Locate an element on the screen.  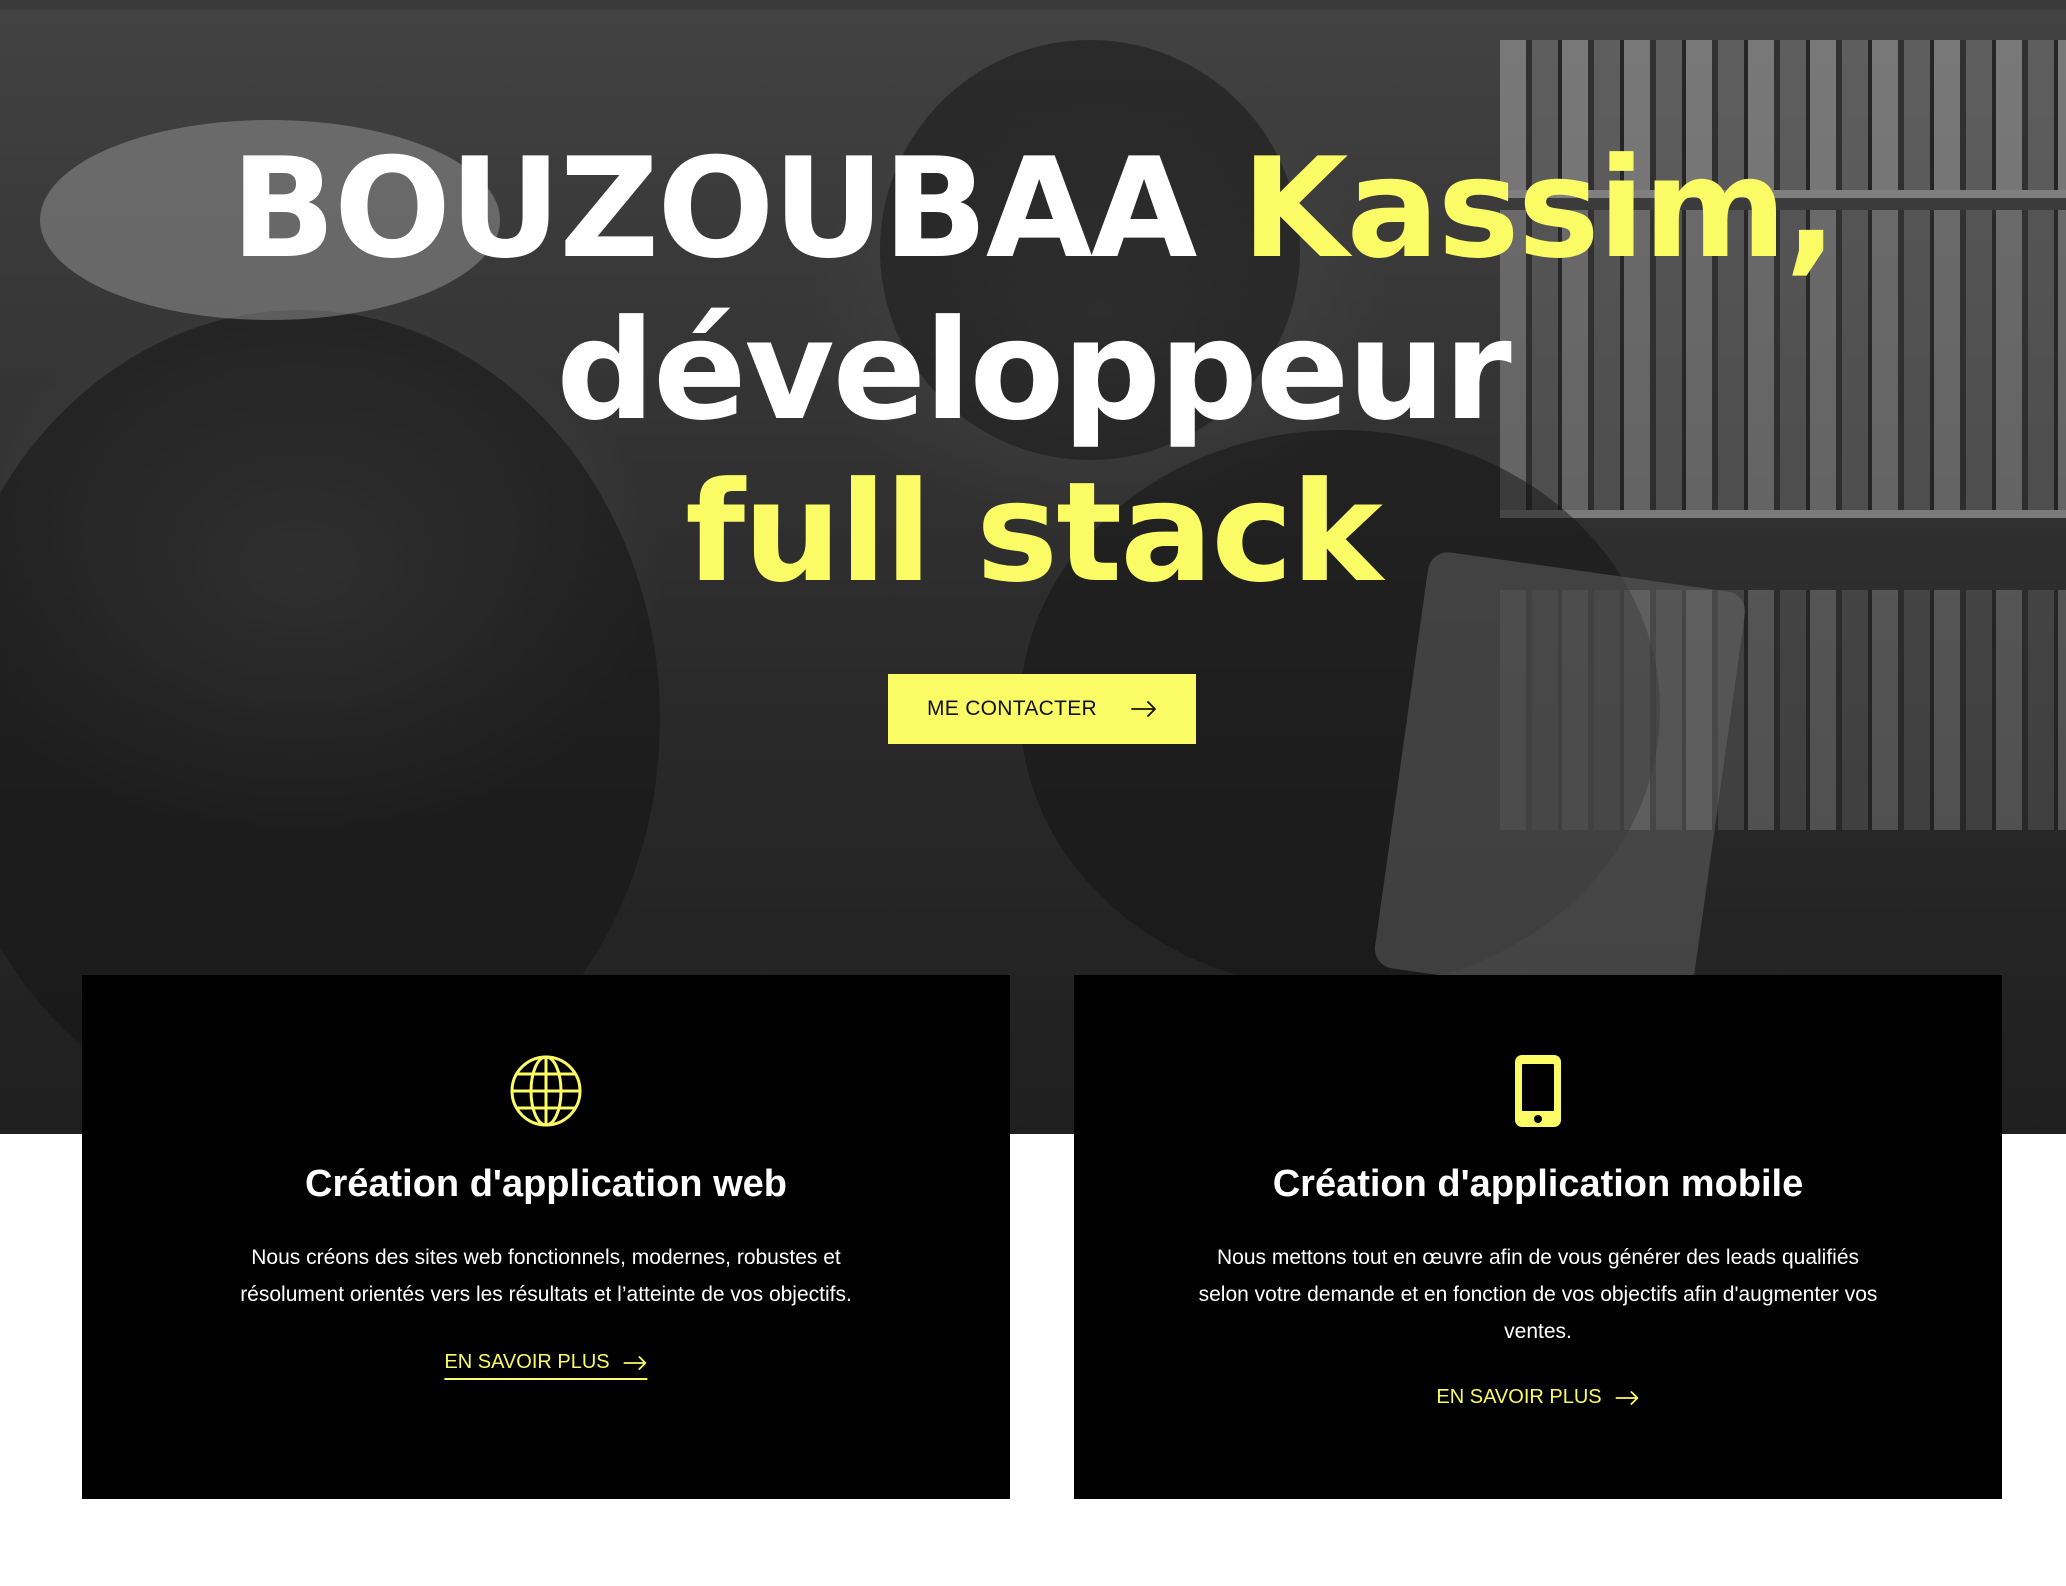
hero-title-role: développeur is located at coordinates (1034, 370).